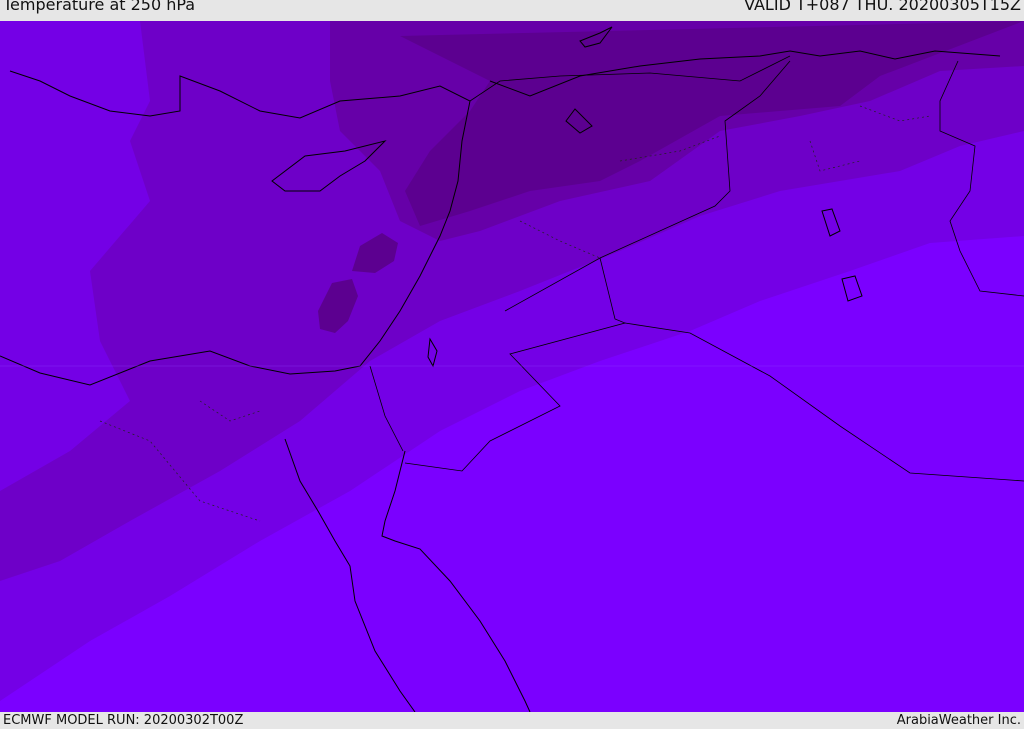 This screenshot has height=729, width=1024. What do you see at coordinates (123, 720) in the screenshot?
I see `model-run-label: ECMWF MODEL RUN: 20200302T00Z` at bounding box center [123, 720].